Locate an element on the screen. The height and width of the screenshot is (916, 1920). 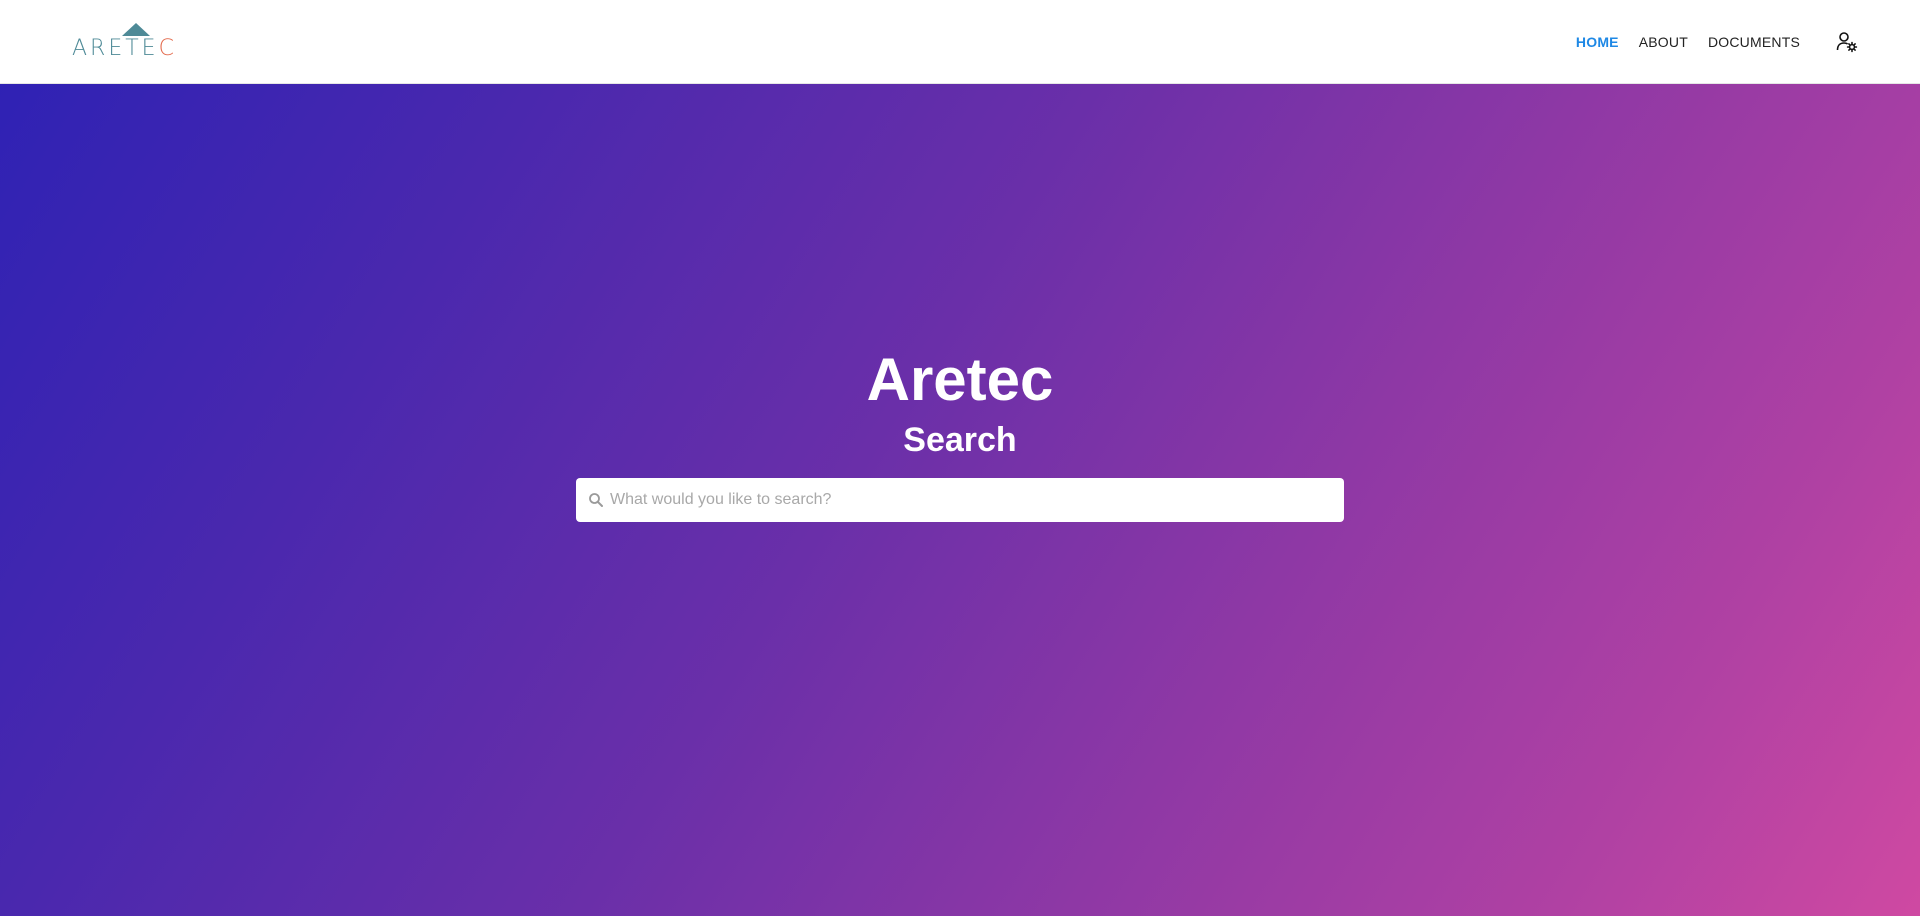
aretec-logo: ARETEC is located at coordinates (135, 43).